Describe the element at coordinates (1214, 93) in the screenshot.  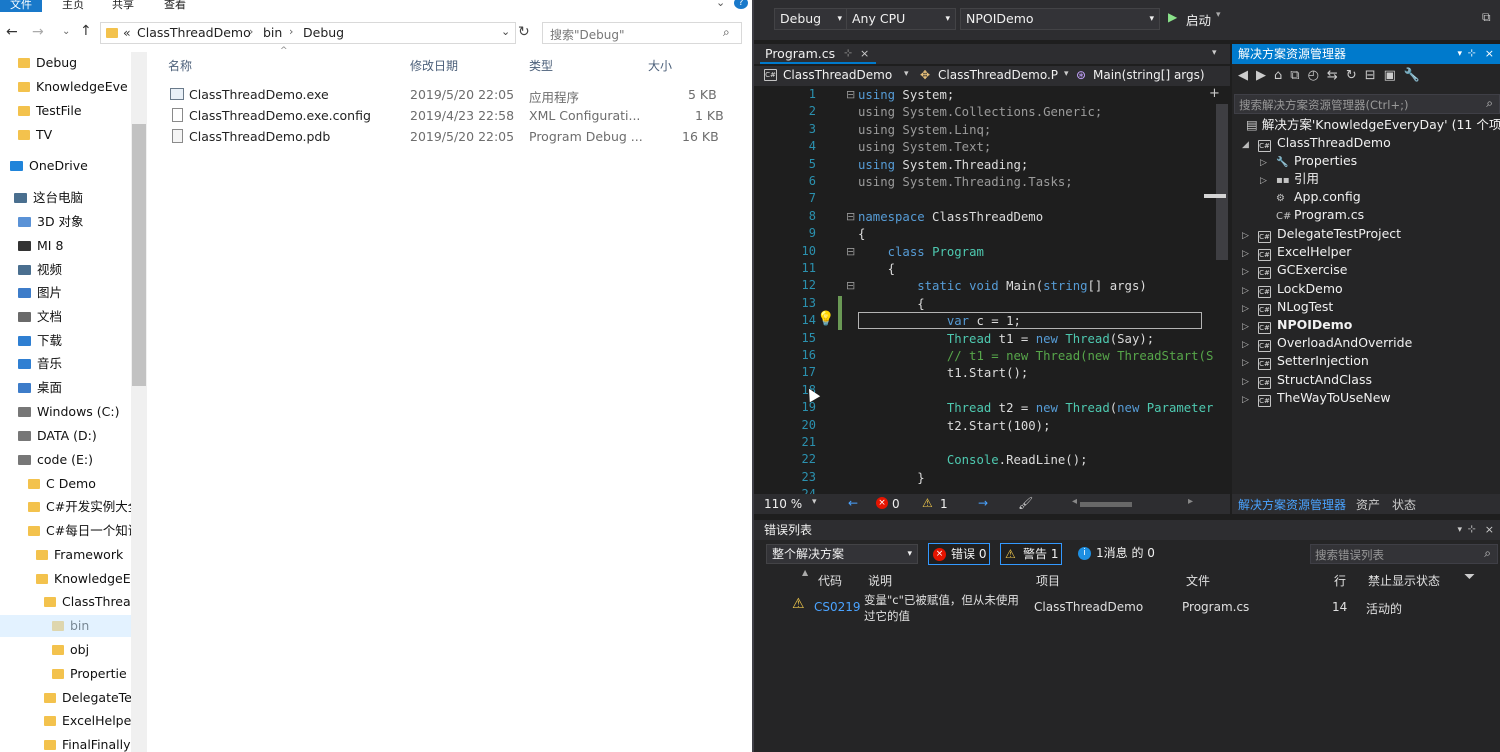
I see `split-icon: +` at that location.